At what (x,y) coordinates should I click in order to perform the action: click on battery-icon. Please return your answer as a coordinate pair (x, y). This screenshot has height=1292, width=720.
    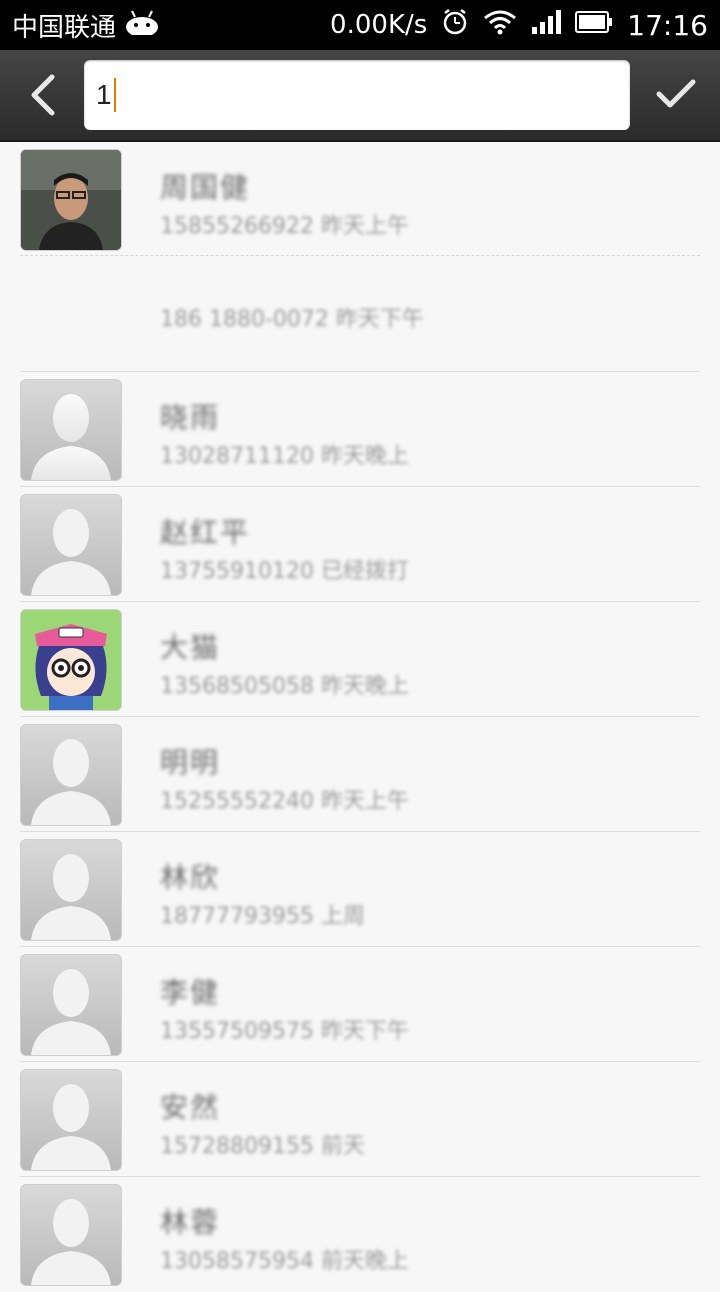
    Looking at the image, I should click on (594, 25).